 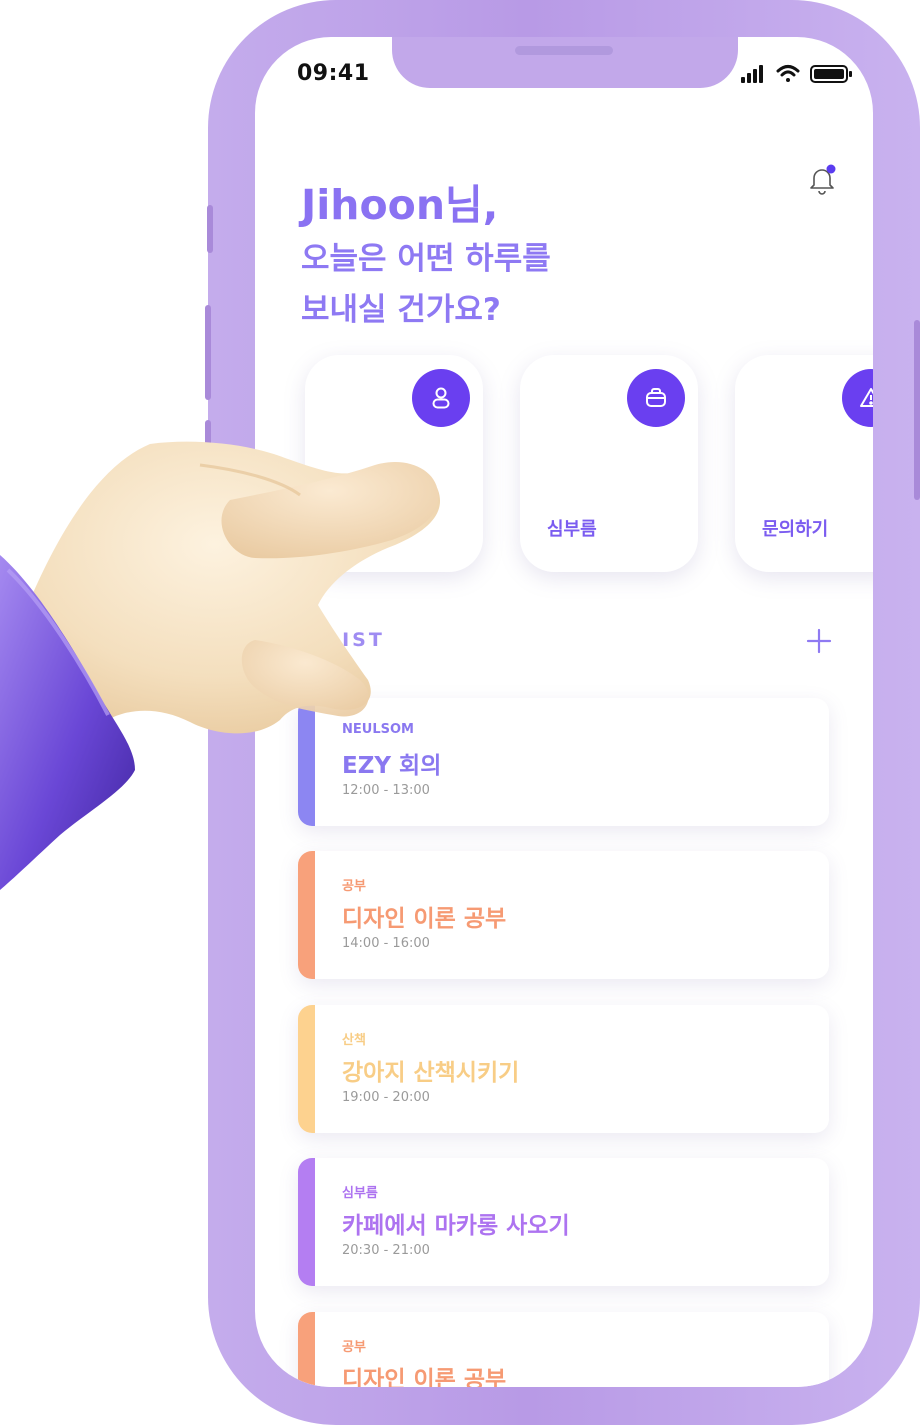 I want to click on speaker-grille, so click(x=564, y=50).